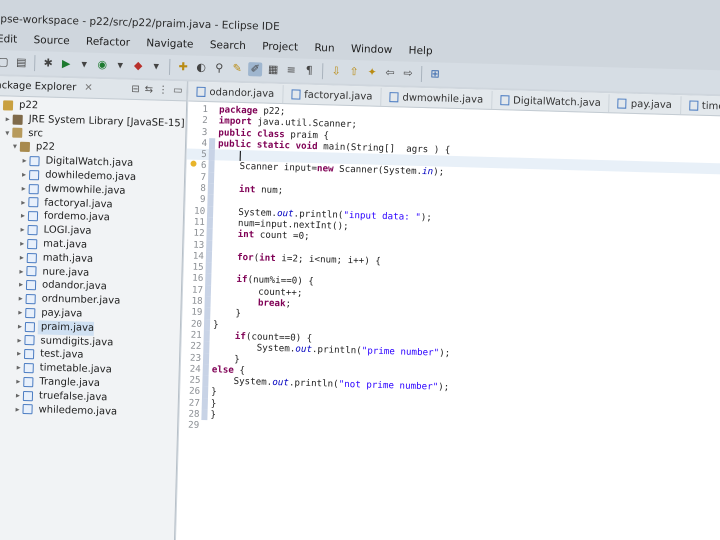  What do you see at coordinates (390, 73) in the screenshot?
I see `back-icon: ⇦` at bounding box center [390, 73].